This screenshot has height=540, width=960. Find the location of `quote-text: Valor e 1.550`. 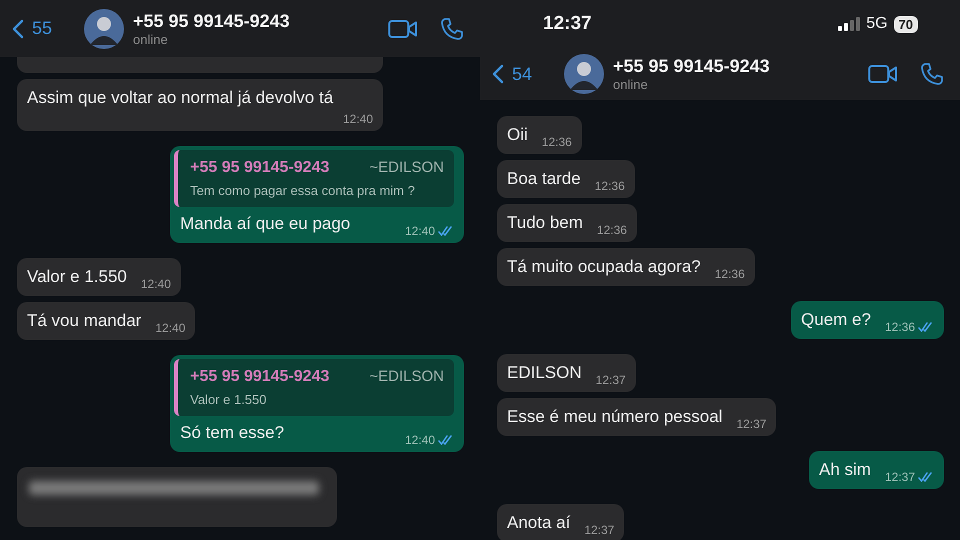

quote-text: Valor e 1.550 is located at coordinates (229, 399).